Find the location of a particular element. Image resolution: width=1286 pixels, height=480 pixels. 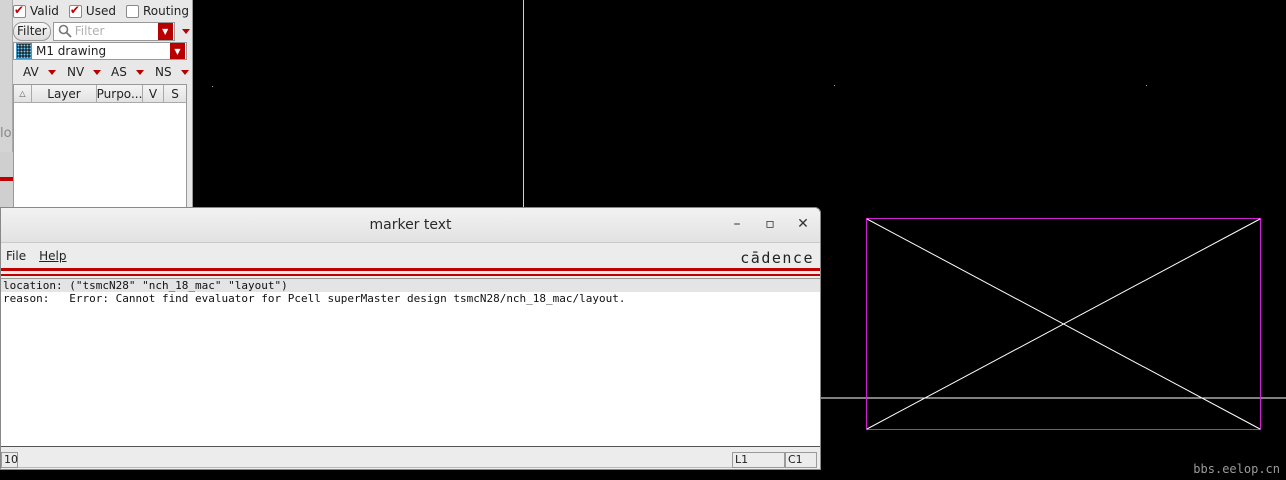

av-label: AV is located at coordinates (31, 72).